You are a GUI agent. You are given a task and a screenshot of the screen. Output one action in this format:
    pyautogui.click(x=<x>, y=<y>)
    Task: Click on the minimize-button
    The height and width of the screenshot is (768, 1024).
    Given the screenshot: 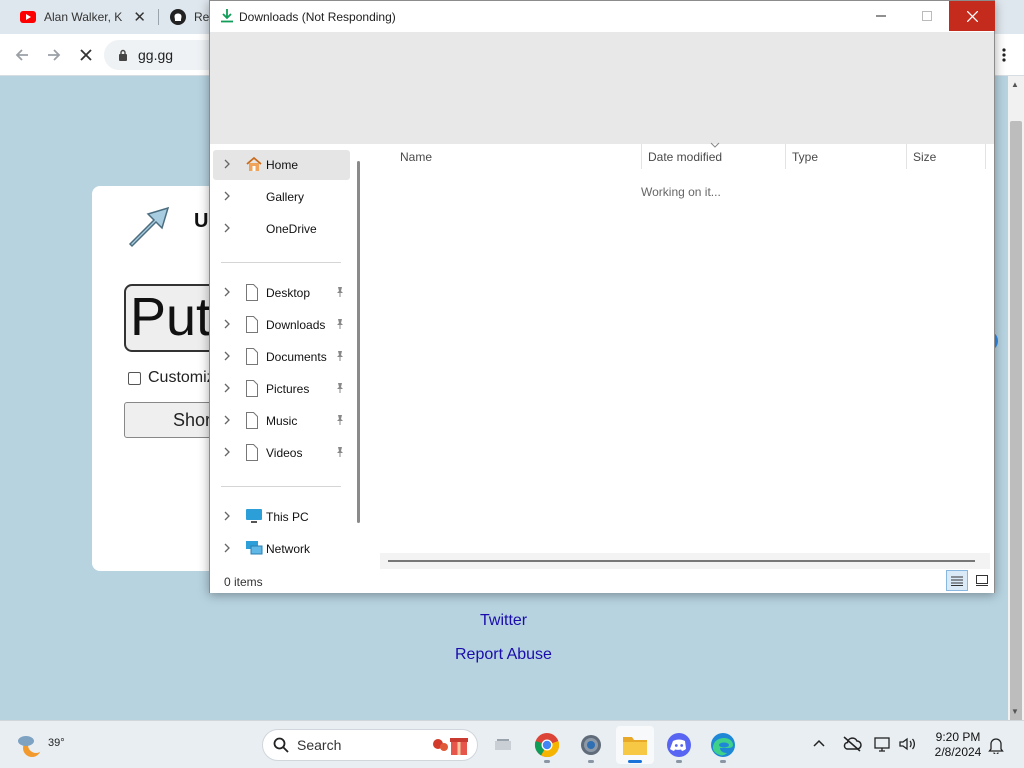 What is the action you would take?
    pyautogui.click(x=881, y=16)
    